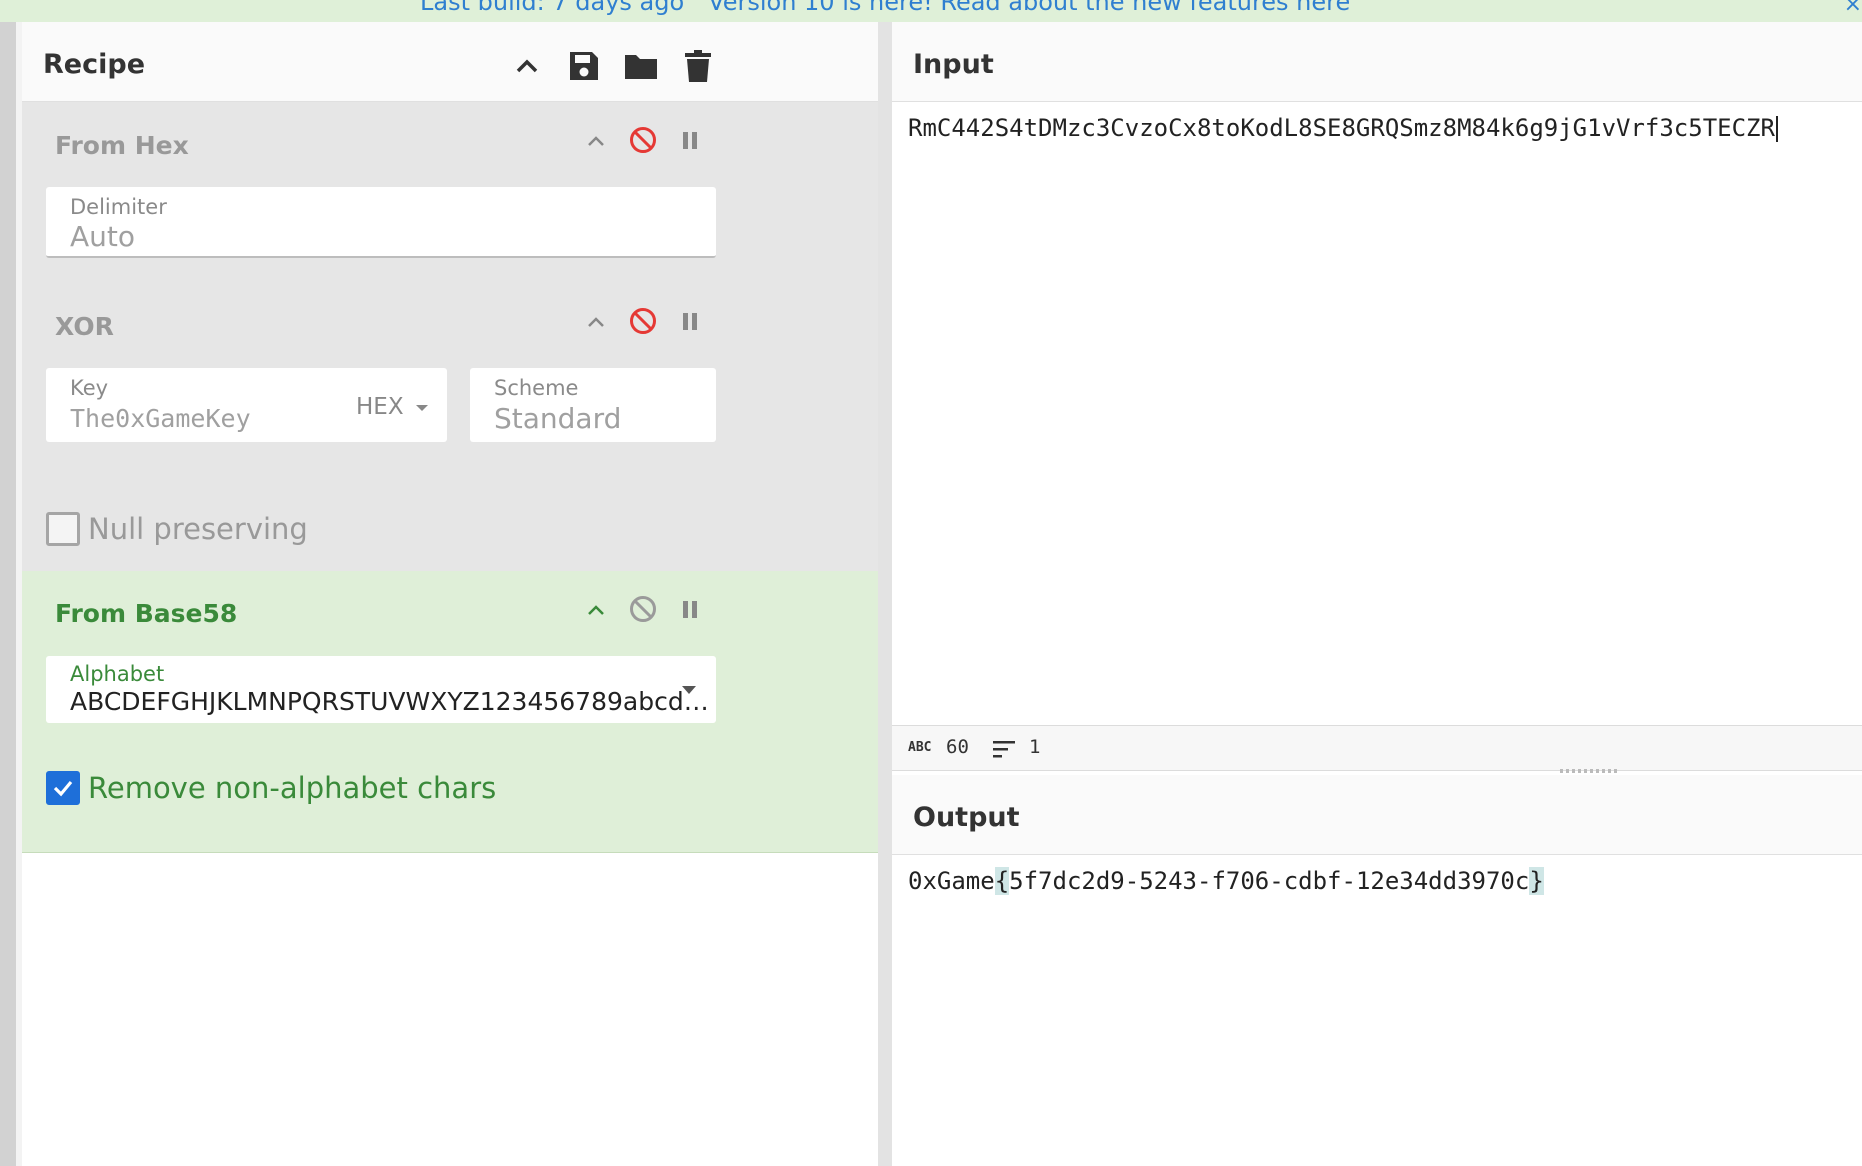  What do you see at coordinates (1776, 129) in the screenshot?
I see `text-caret` at bounding box center [1776, 129].